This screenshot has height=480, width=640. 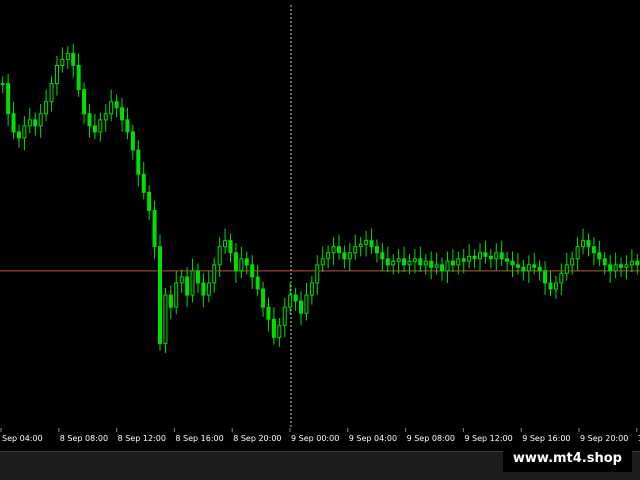 What do you see at coordinates (84, 438) in the screenshot?
I see `x-tick-label: 8 Sep 08:00` at bounding box center [84, 438].